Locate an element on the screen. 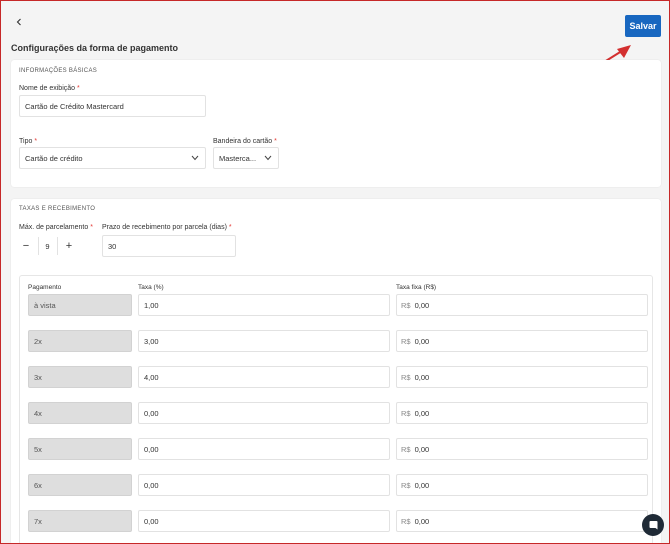  rate-input: 1,00 is located at coordinates (264, 305).